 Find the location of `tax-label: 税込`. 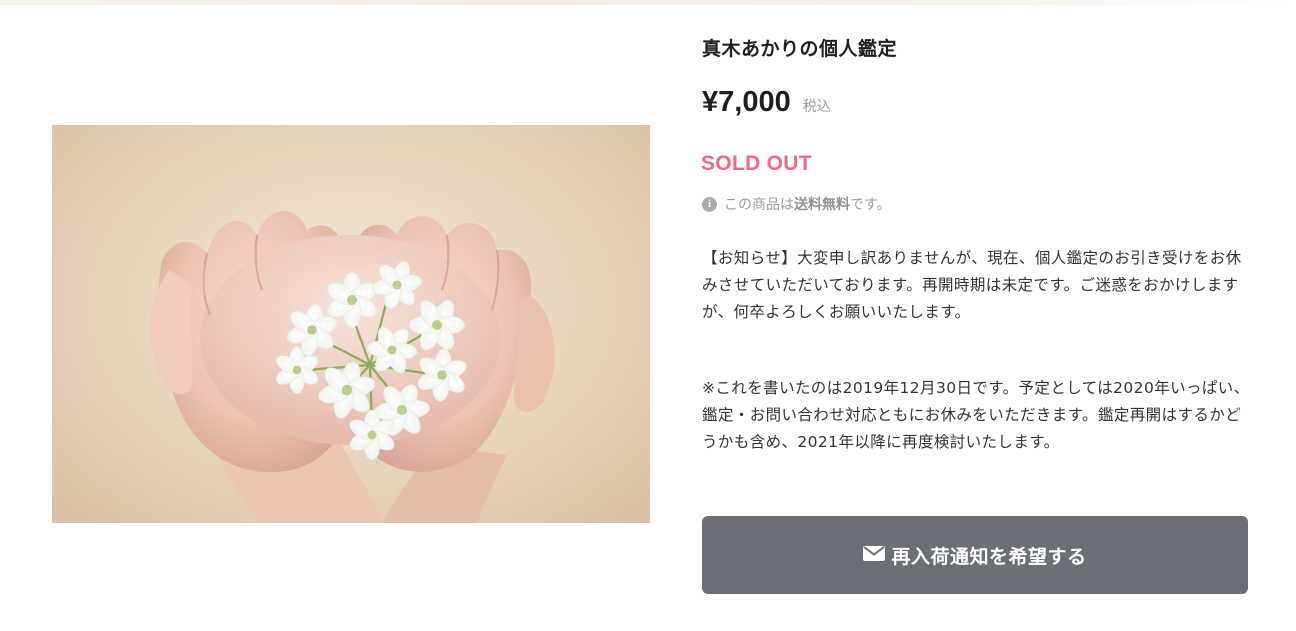

tax-label: 税込 is located at coordinates (816, 107).